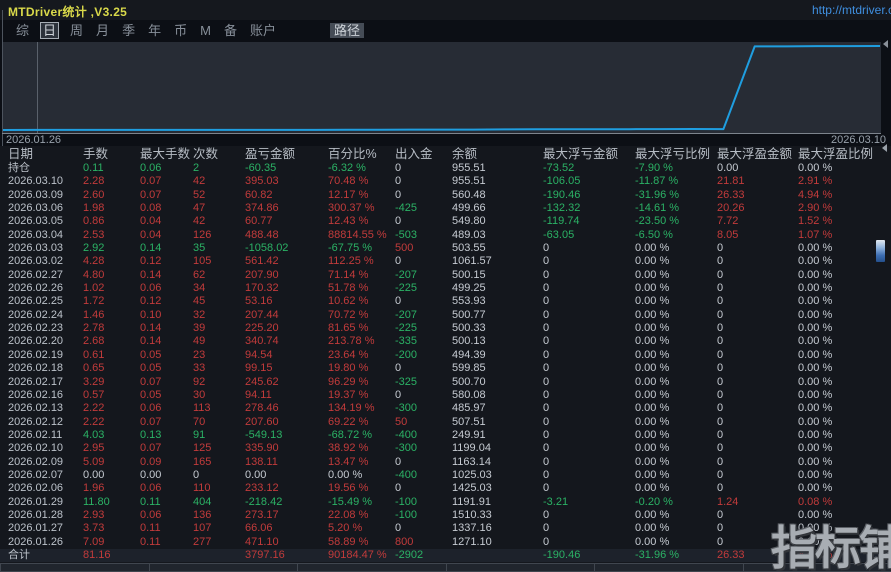 The width and height of the screenshot is (891, 572). I want to click on value-cell: 500.13, so click(469, 341).